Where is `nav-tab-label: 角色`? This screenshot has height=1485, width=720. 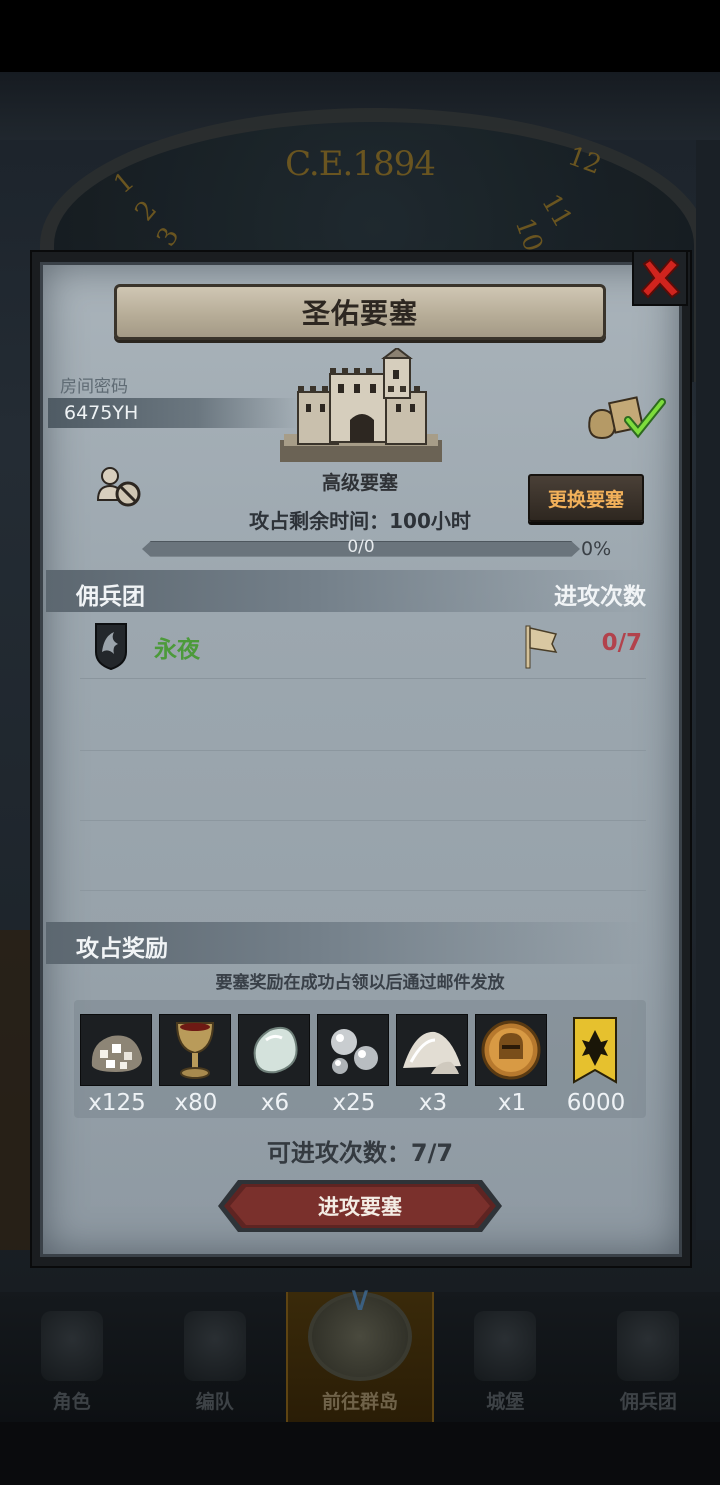
nav-tab-label: 角色 is located at coordinates (71, 1402).